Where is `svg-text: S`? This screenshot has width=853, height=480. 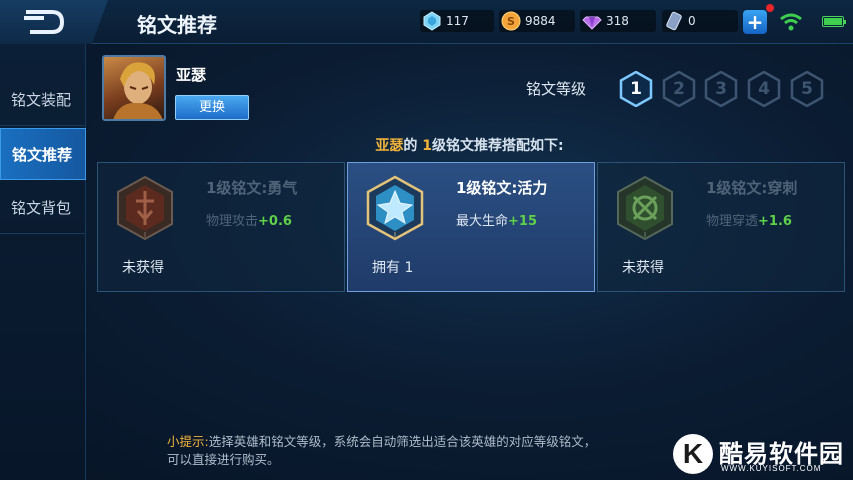 svg-text: S is located at coordinates (511, 21).